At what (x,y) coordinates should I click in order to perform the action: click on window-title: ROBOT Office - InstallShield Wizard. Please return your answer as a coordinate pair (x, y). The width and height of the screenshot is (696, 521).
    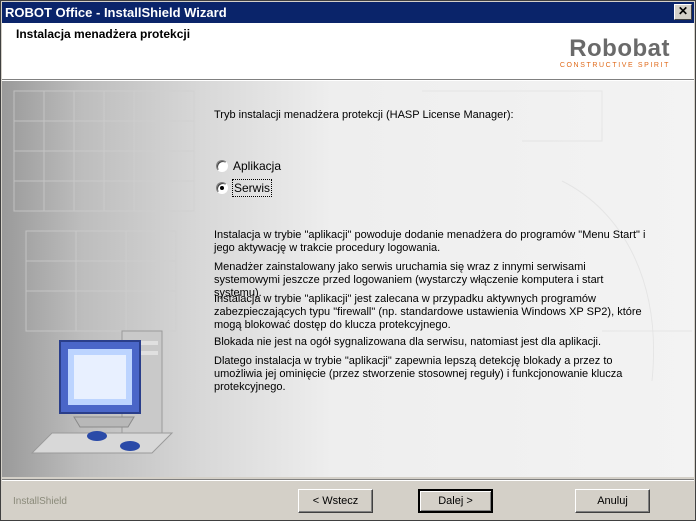
    Looking at the image, I should click on (116, 12).